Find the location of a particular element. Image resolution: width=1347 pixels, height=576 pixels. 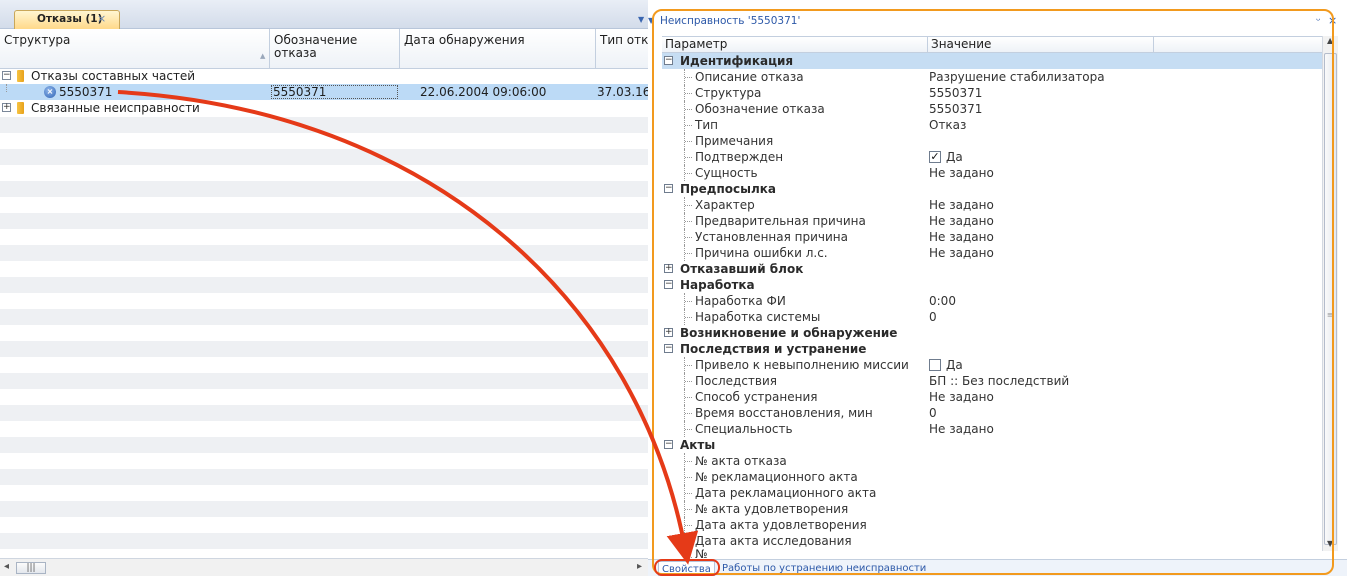

cell-type: 37.03.160 is located at coordinates (622, 92).